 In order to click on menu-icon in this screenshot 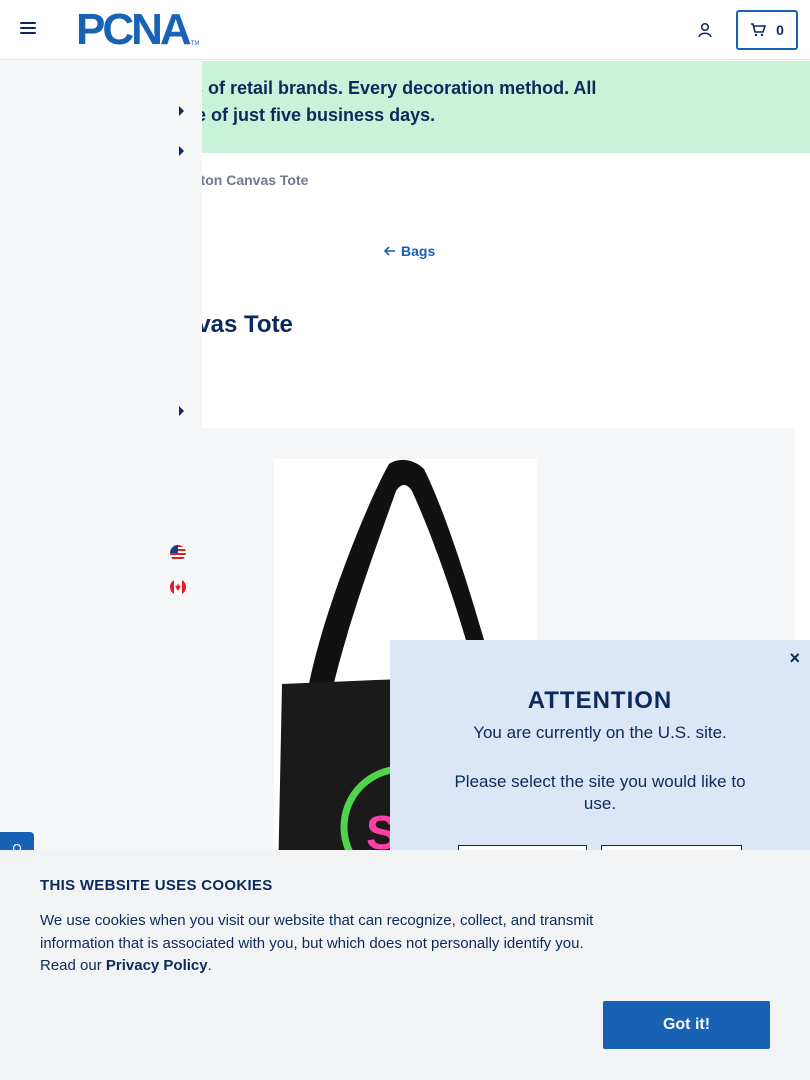, I will do `click(28, 30)`.